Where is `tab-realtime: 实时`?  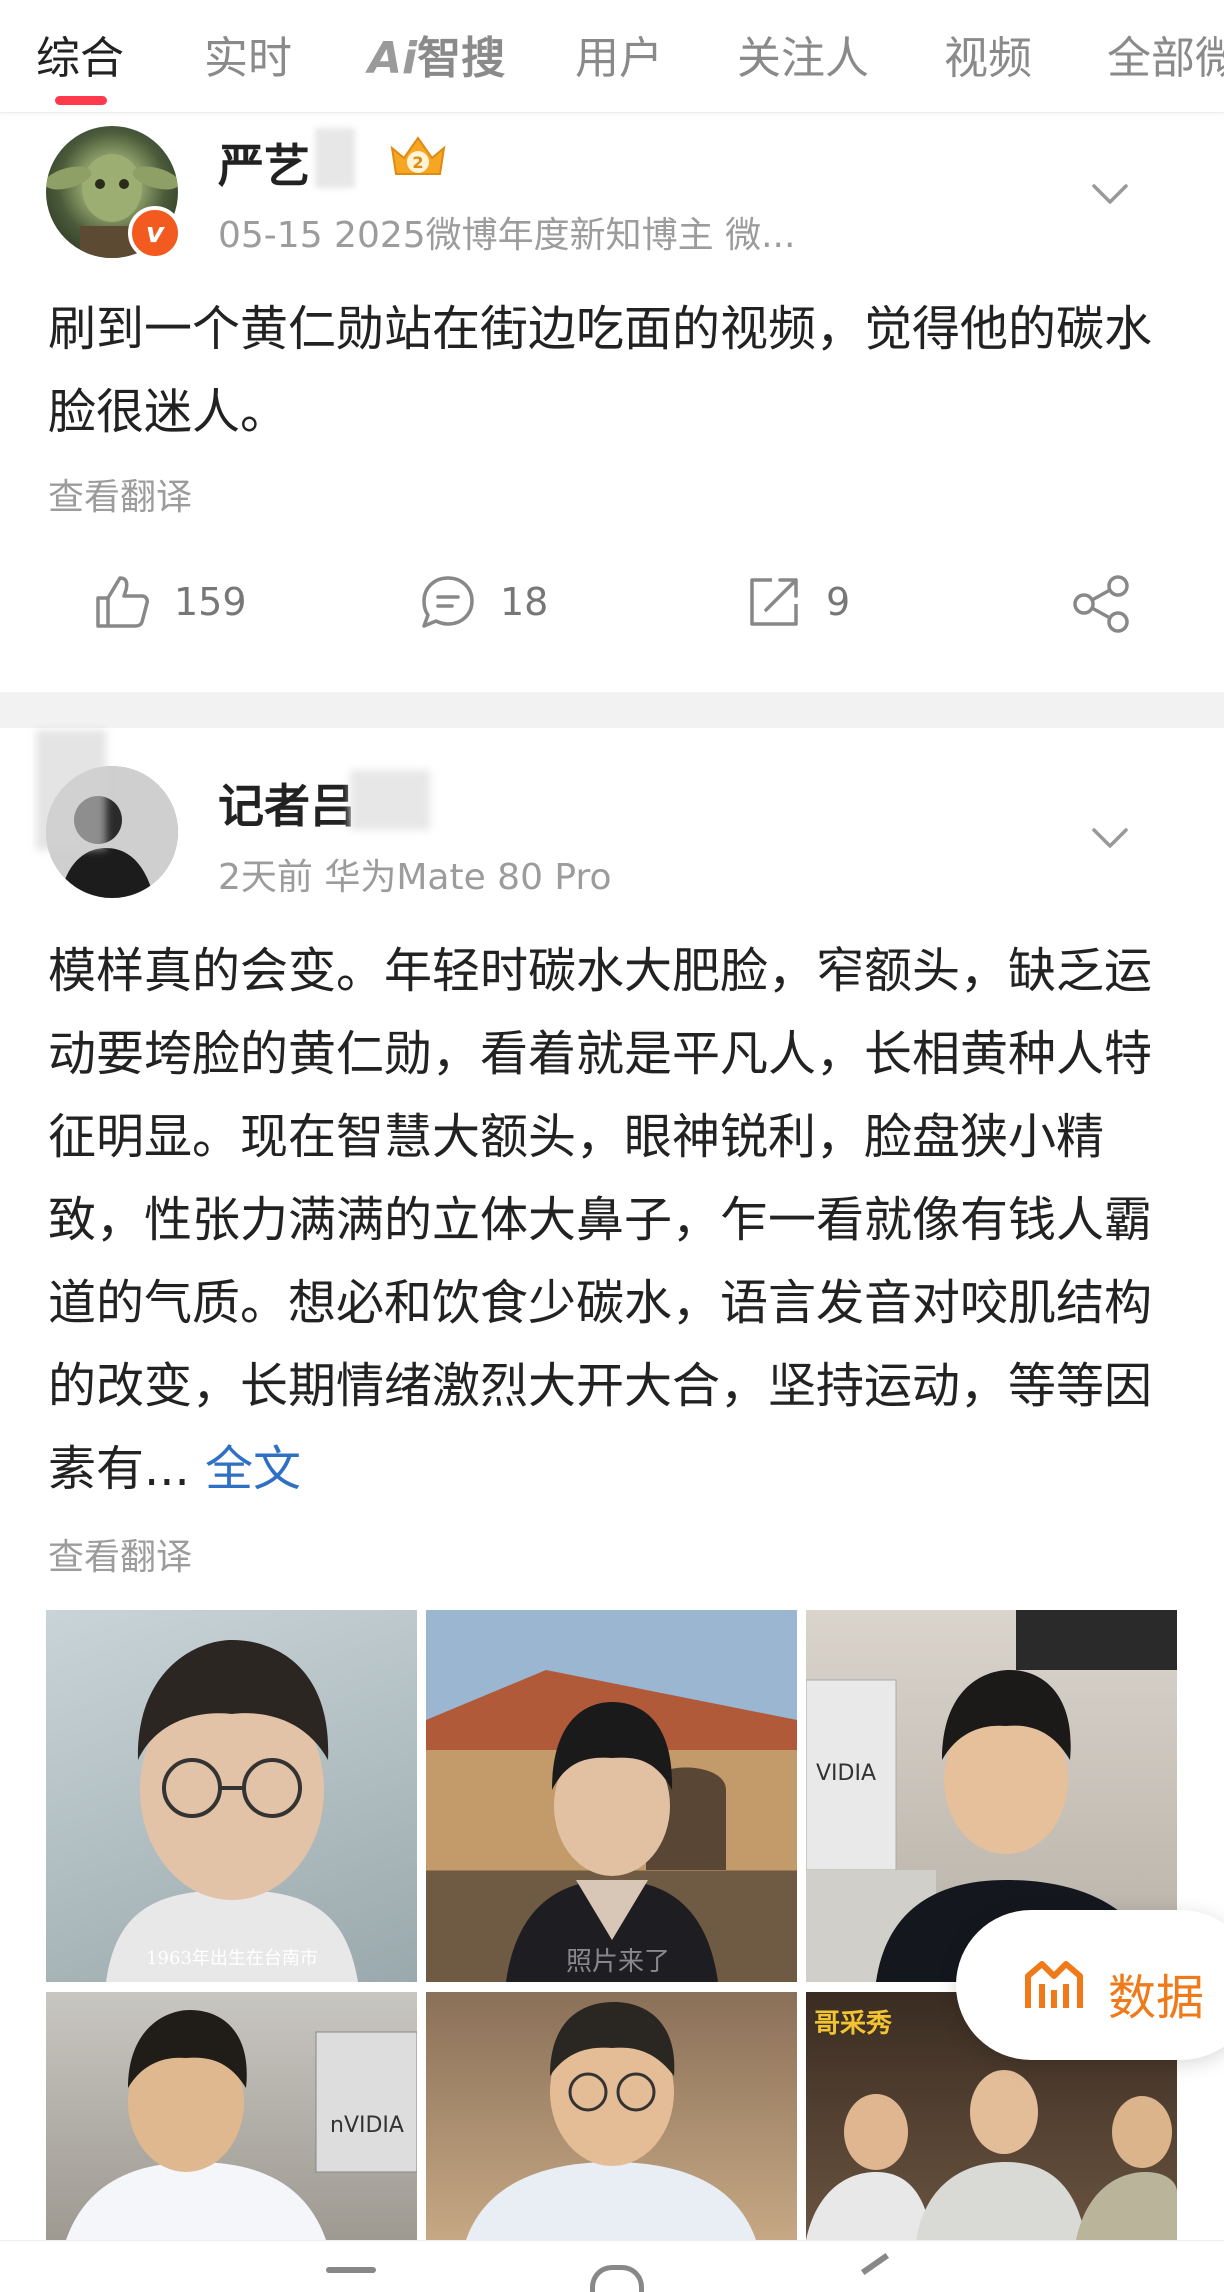 tab-realtime: 实时 is located at coordinates (248, 54).